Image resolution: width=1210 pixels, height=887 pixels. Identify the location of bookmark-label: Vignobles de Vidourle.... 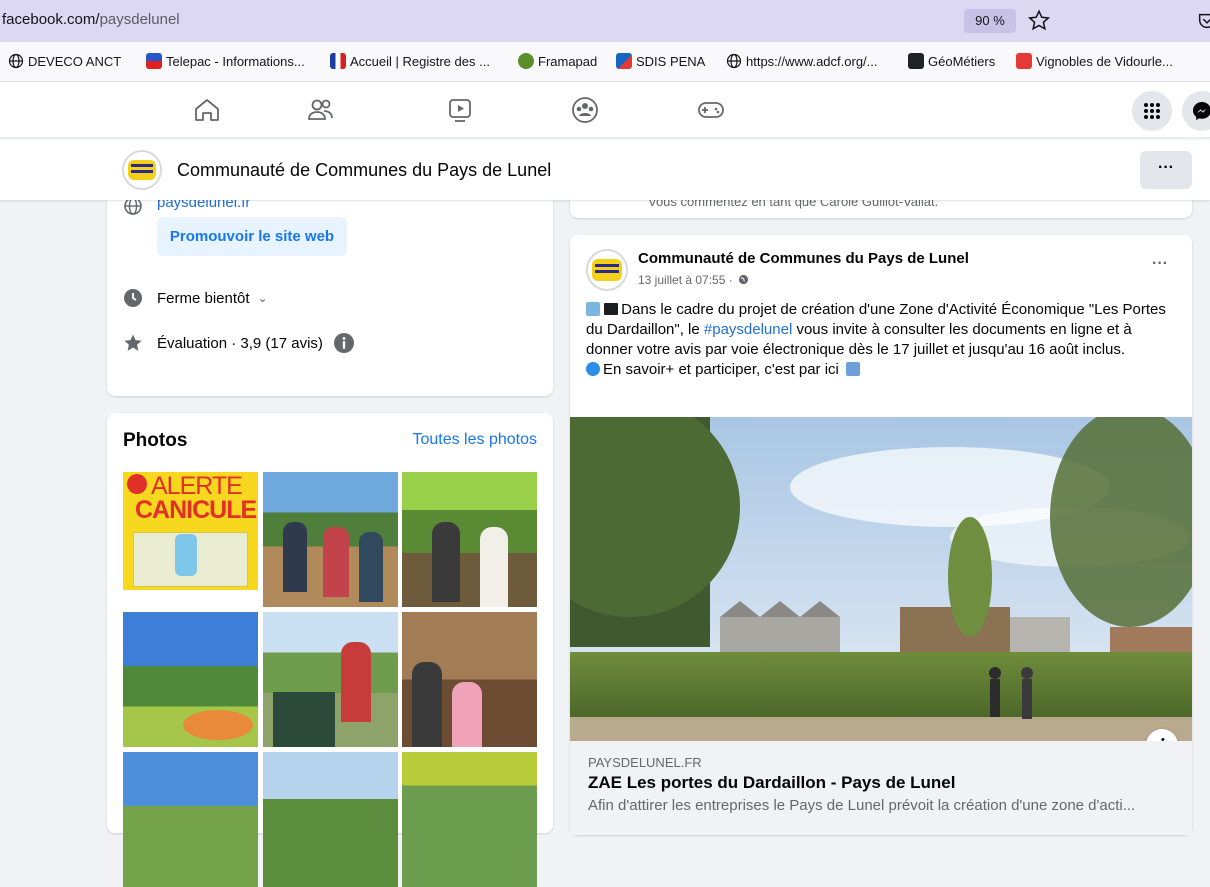
(1104, 61).